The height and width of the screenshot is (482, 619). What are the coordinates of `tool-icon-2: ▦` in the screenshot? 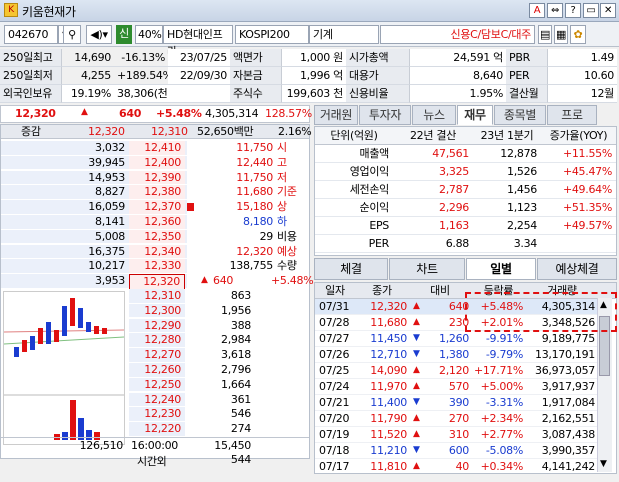 It's located at (561, 34).